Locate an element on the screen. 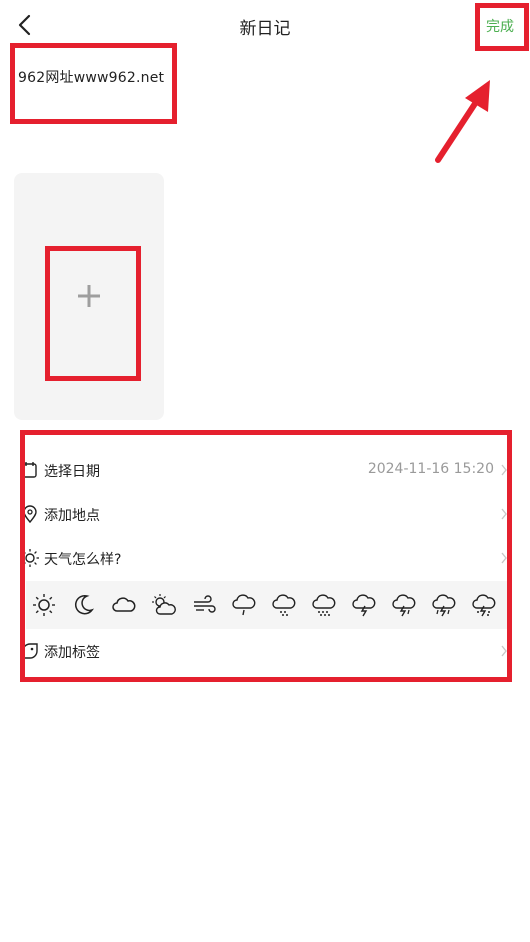  page-title: 新日记 is located at coordinates (265, 29).